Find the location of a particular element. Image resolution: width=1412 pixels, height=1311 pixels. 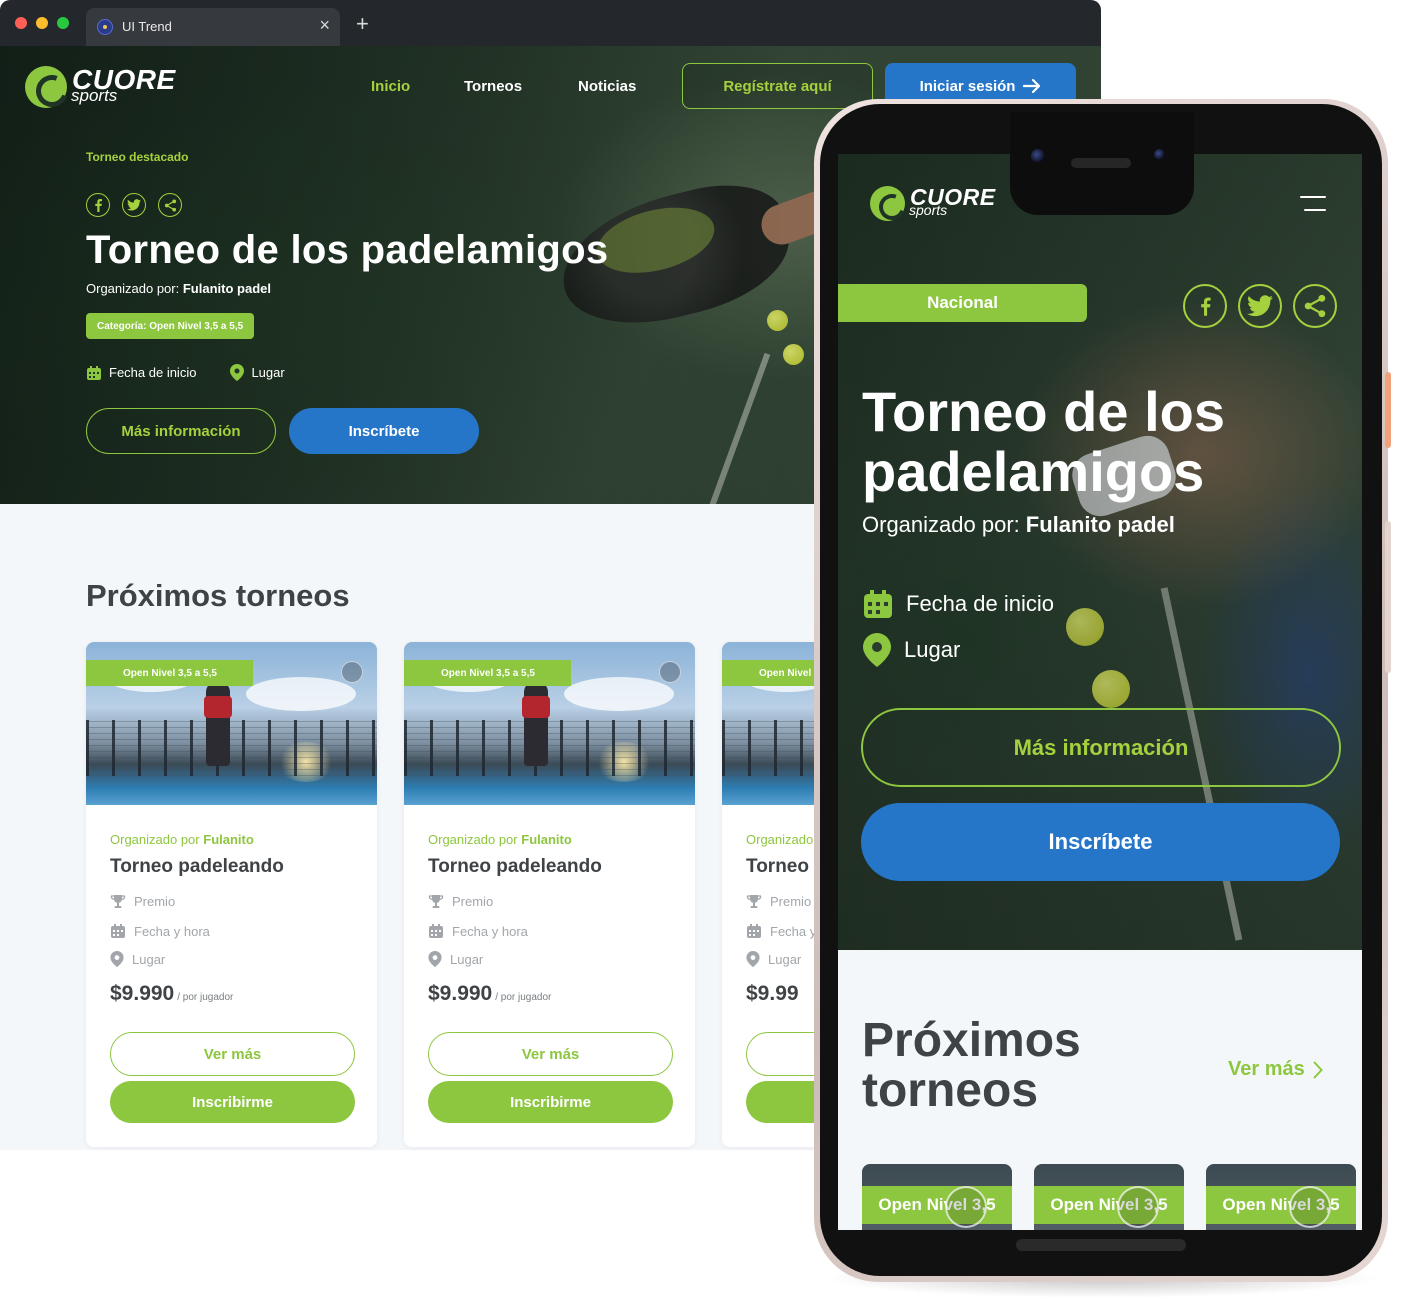

card-category-badge: Open Nivel 3,5 a 5,5 is located at coordinates (169, 673).